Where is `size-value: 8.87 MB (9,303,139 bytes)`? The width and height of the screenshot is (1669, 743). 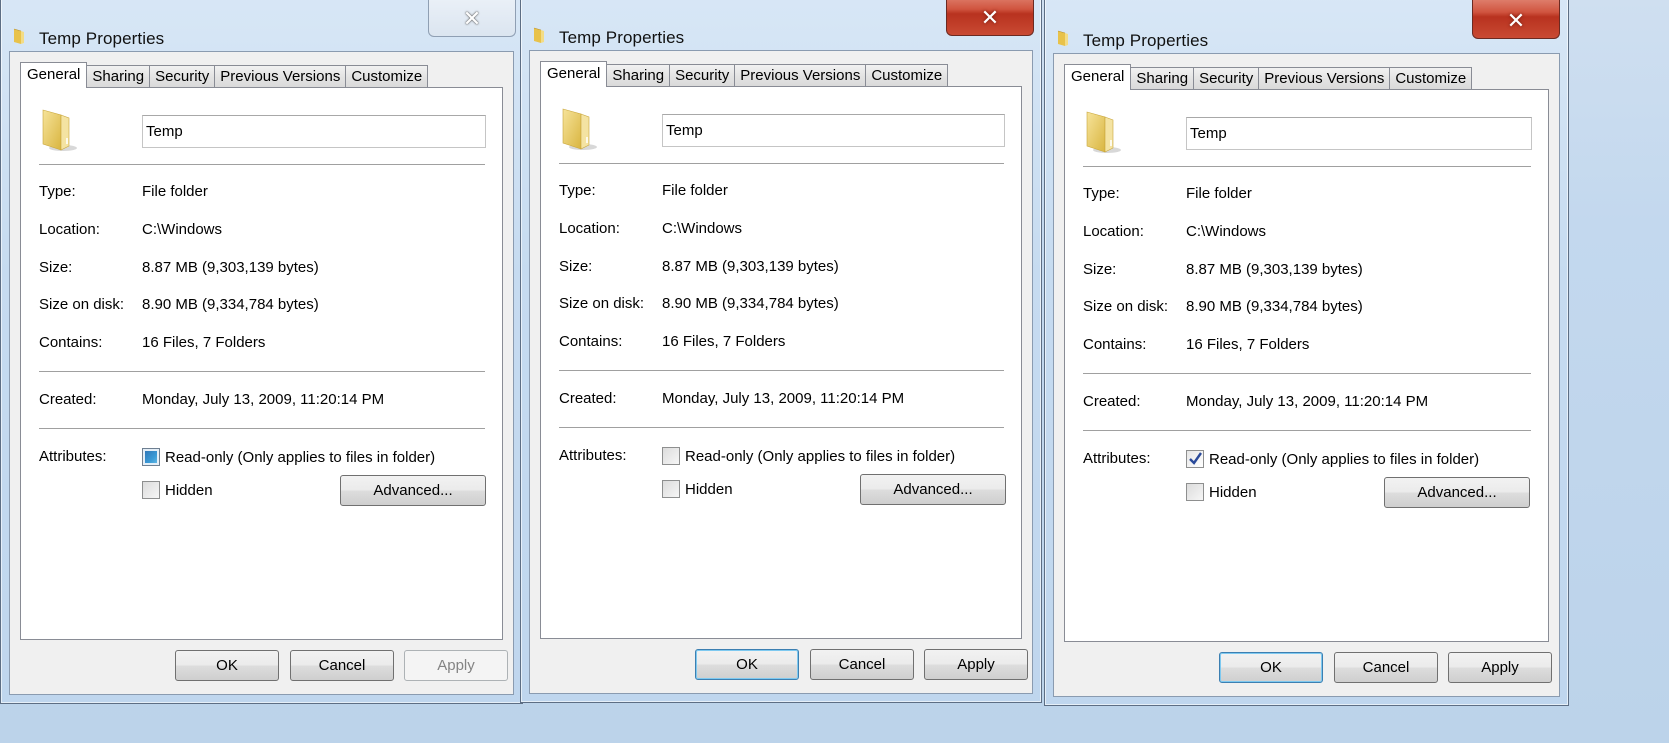 size-value: 8.87 MB (9,303,139 bytes) is located at coordinates (230, 267).